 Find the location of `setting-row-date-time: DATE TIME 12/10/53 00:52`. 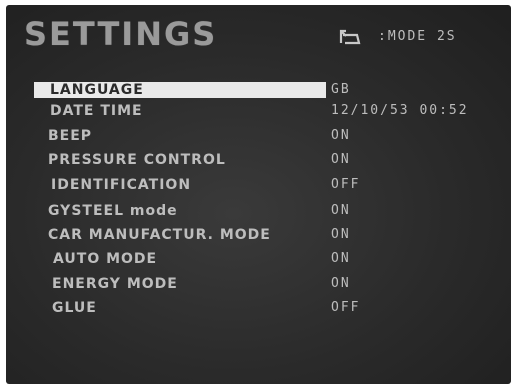

setting-row-date-time: DATE TIME 12/10/53 00:52 is located at coordinates (258, 111).